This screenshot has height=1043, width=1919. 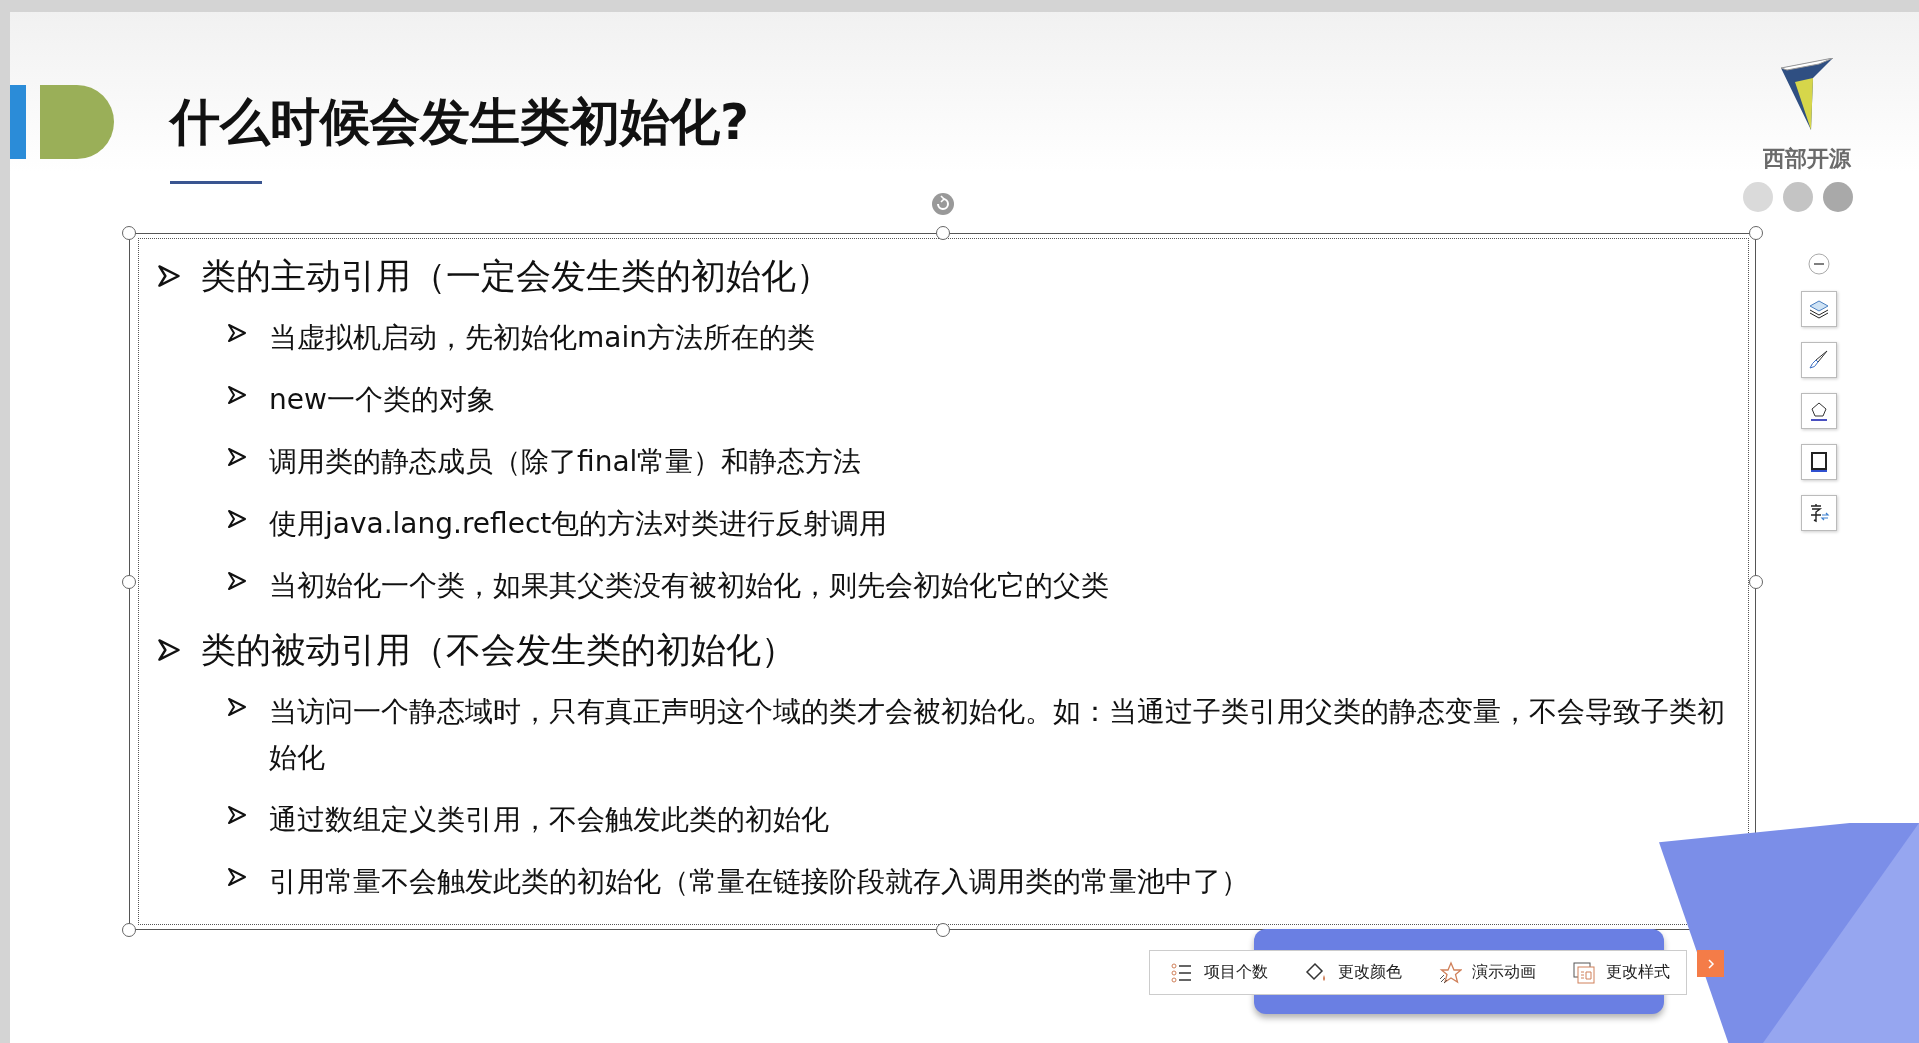 What do you see at coordinates (1819, 513) in the screenshot?
I see `text-style-button` at bounding box center [1819, 513].